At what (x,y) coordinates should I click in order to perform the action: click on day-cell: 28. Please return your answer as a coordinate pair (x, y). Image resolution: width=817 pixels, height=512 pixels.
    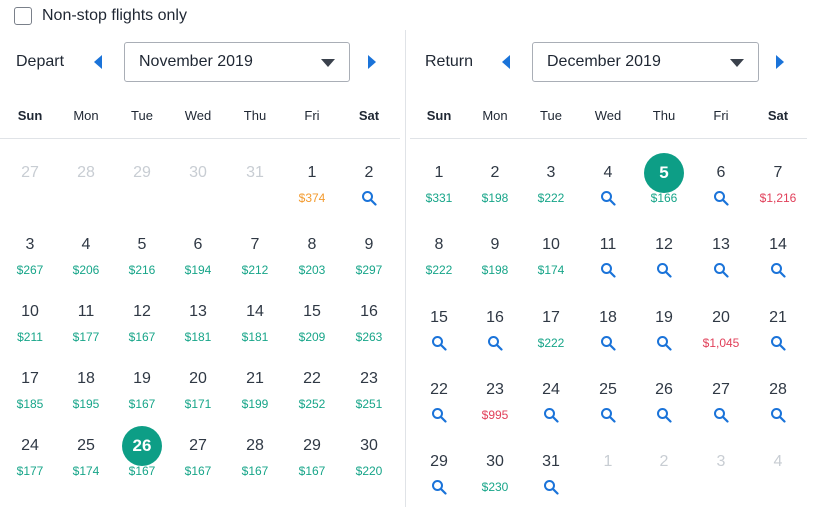
    Looking at the image, I should click on (778, 410).